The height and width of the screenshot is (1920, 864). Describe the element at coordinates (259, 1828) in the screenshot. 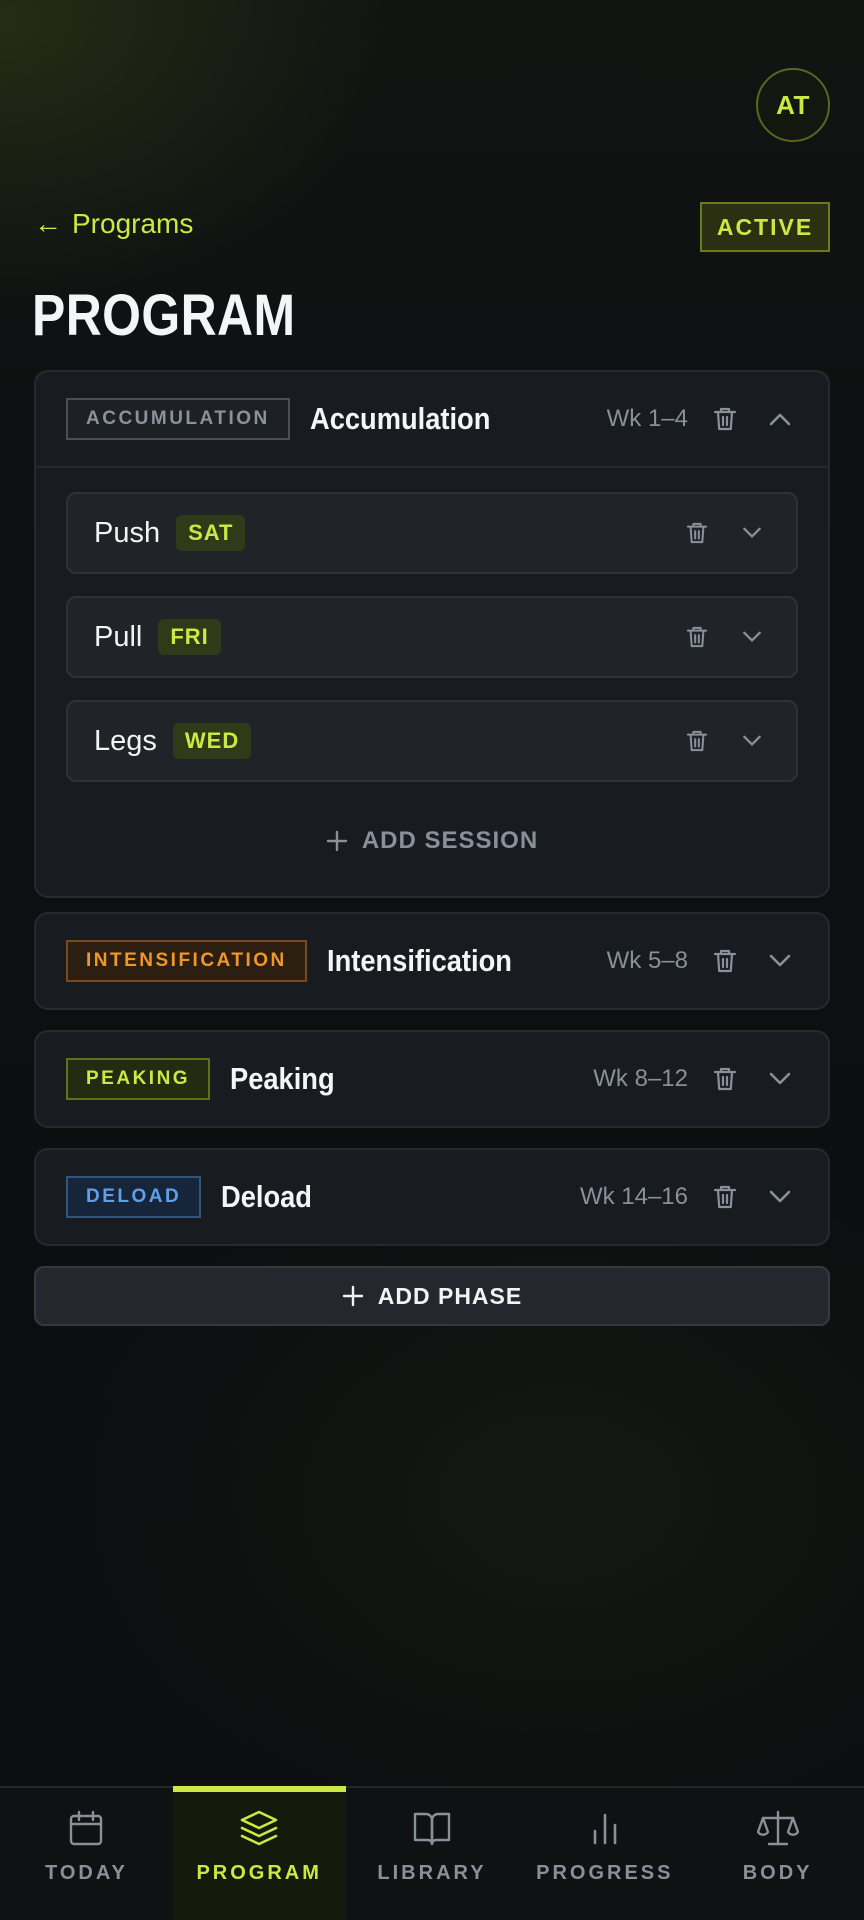

I see `layers-icon` at that location.